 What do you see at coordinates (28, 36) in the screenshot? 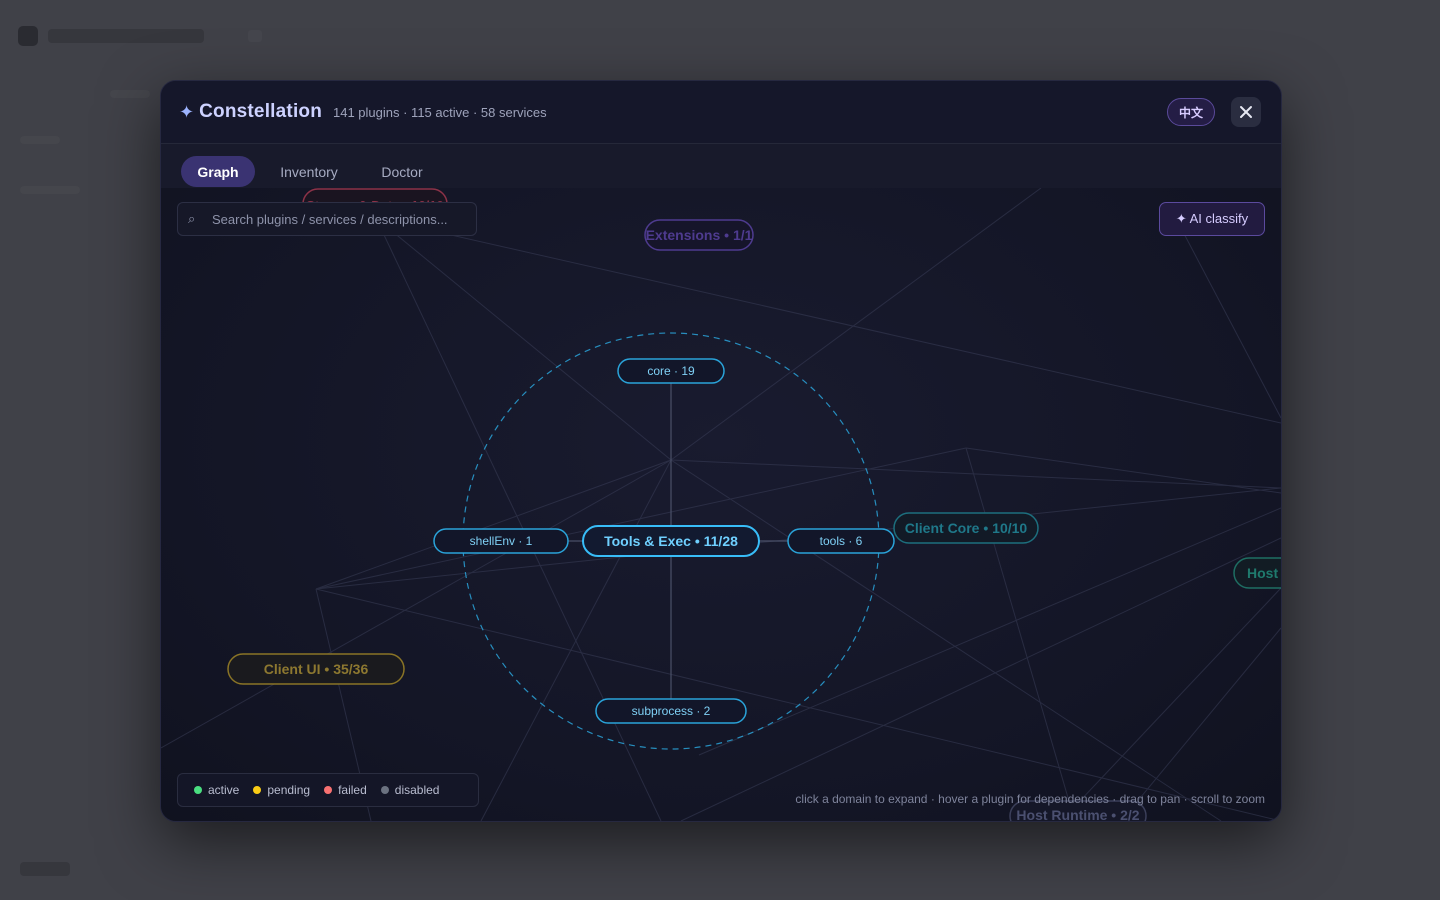
I see `background-logo` at bounding box center [28, 36].